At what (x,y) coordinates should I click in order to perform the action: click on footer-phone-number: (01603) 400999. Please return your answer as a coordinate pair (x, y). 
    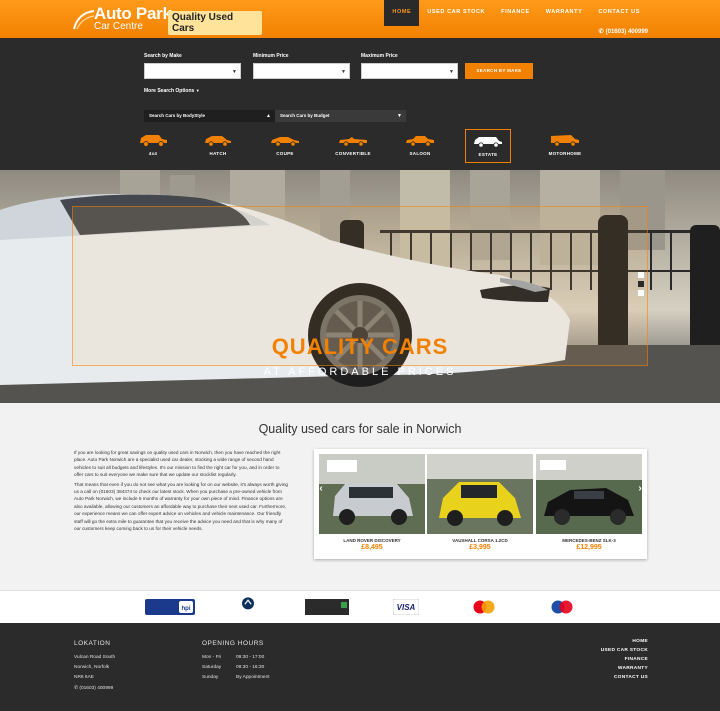
    Looking at the image, I should click on (96, 688).